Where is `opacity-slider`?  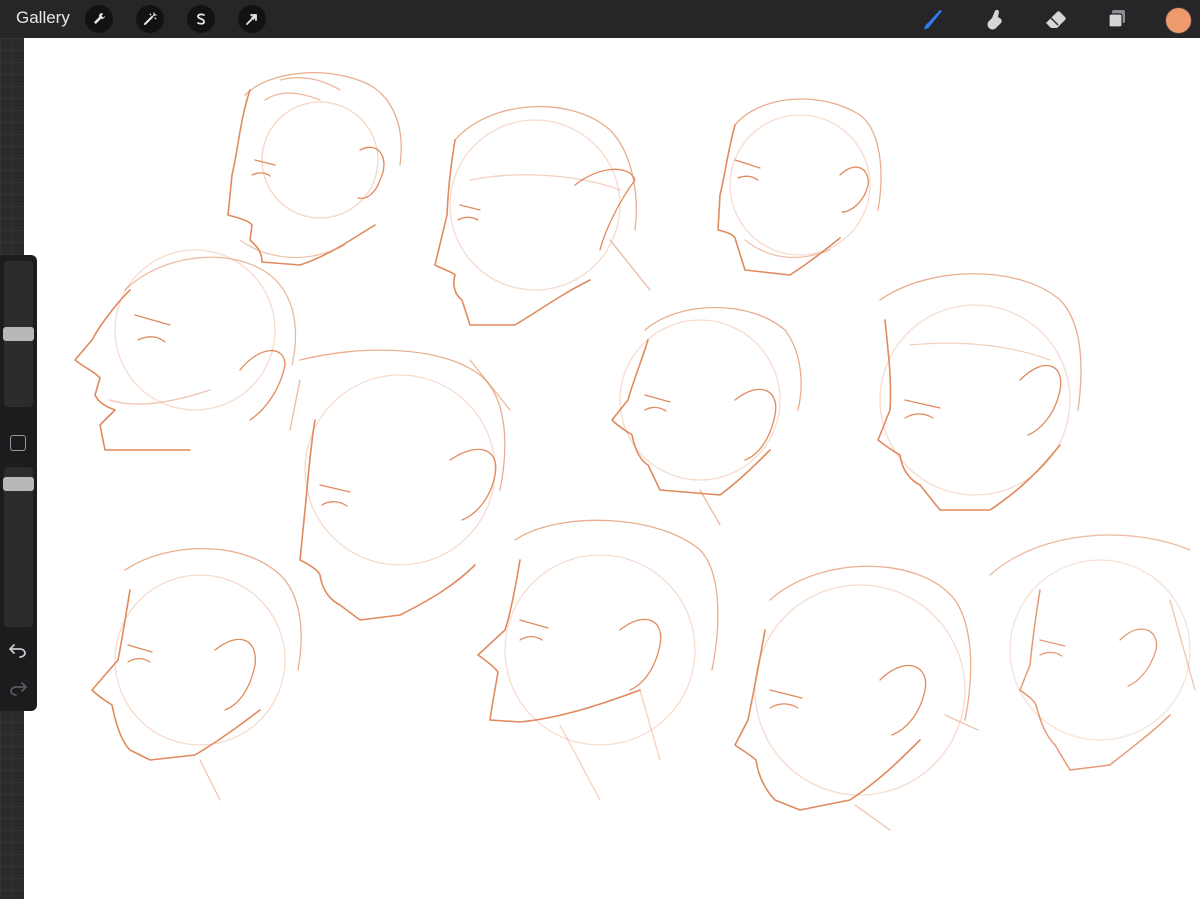
opacity-slider is located at coordinates (18, 547).